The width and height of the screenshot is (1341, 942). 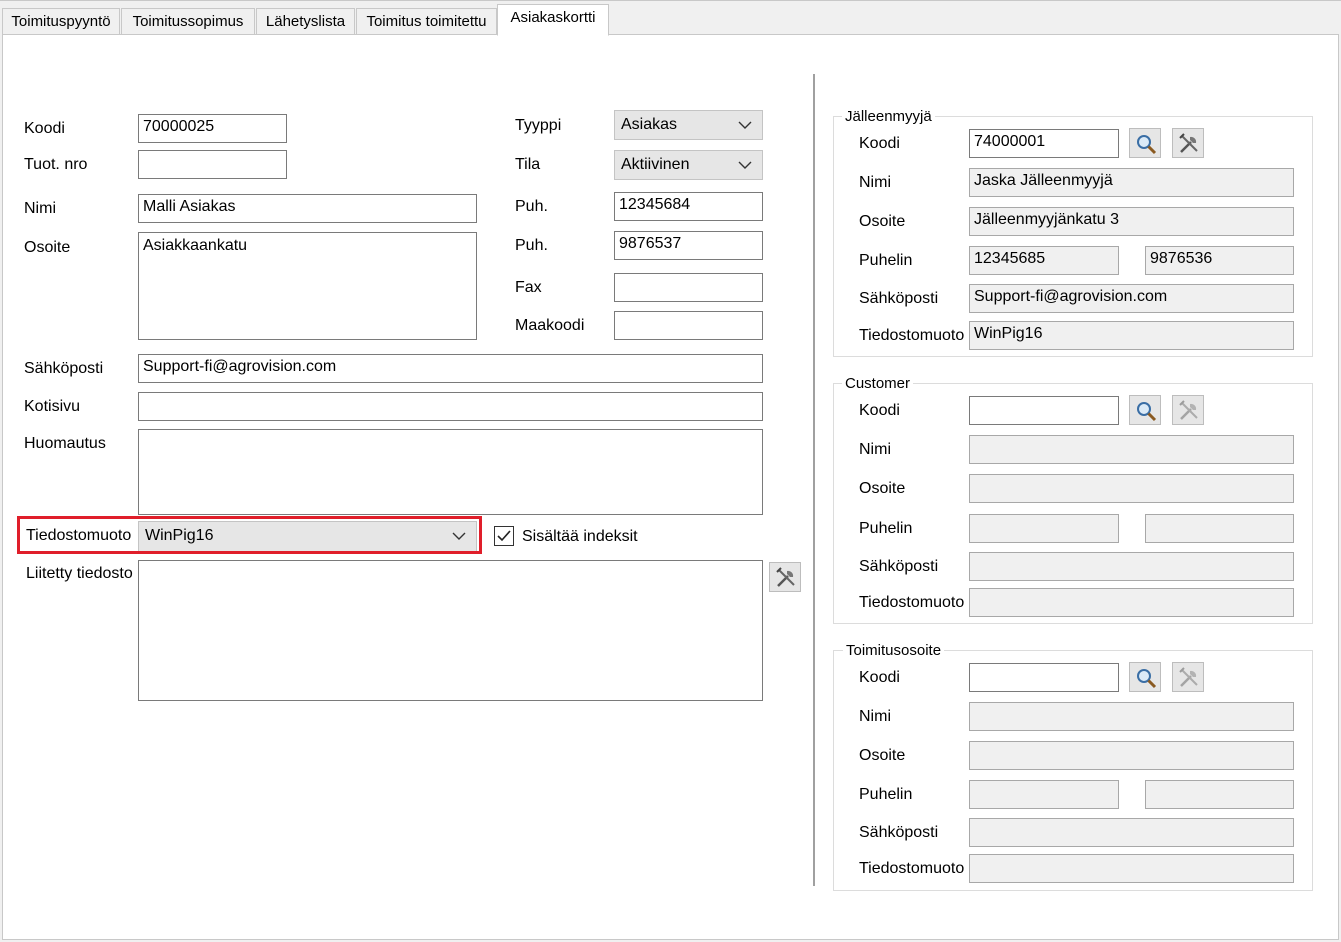 I want to click on reseller-puhelin1-field: 12345685, so click(x=1044, y=260).